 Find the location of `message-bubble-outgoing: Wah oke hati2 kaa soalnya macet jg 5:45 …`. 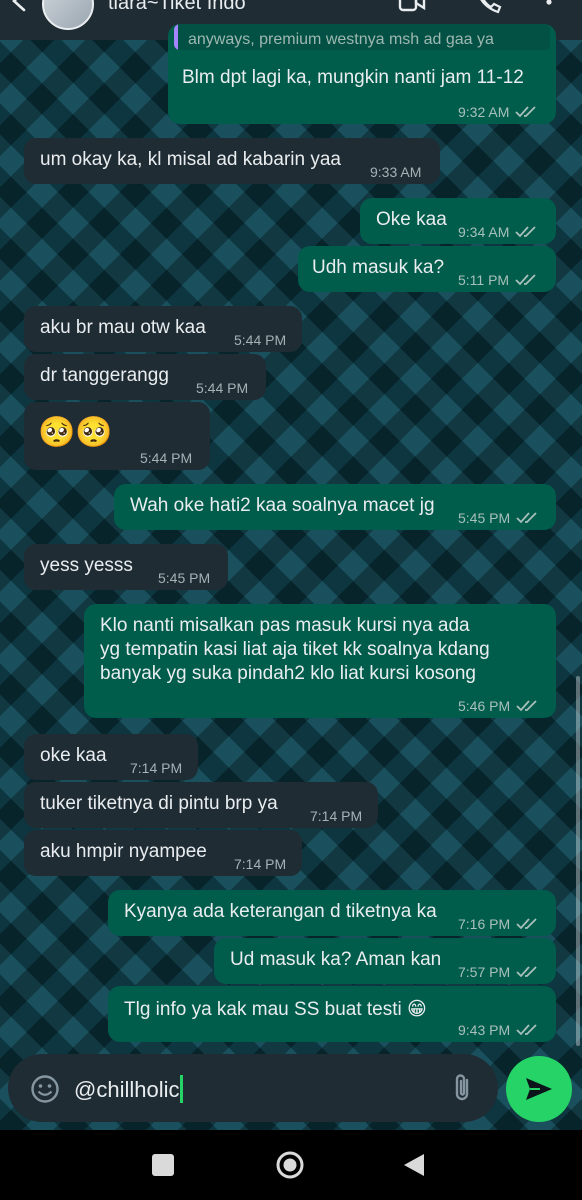

message-bubble-outgoing: Wah oke hati2 kaa soalnya macet jg 5:45 … is located at coordinates (335, 507).